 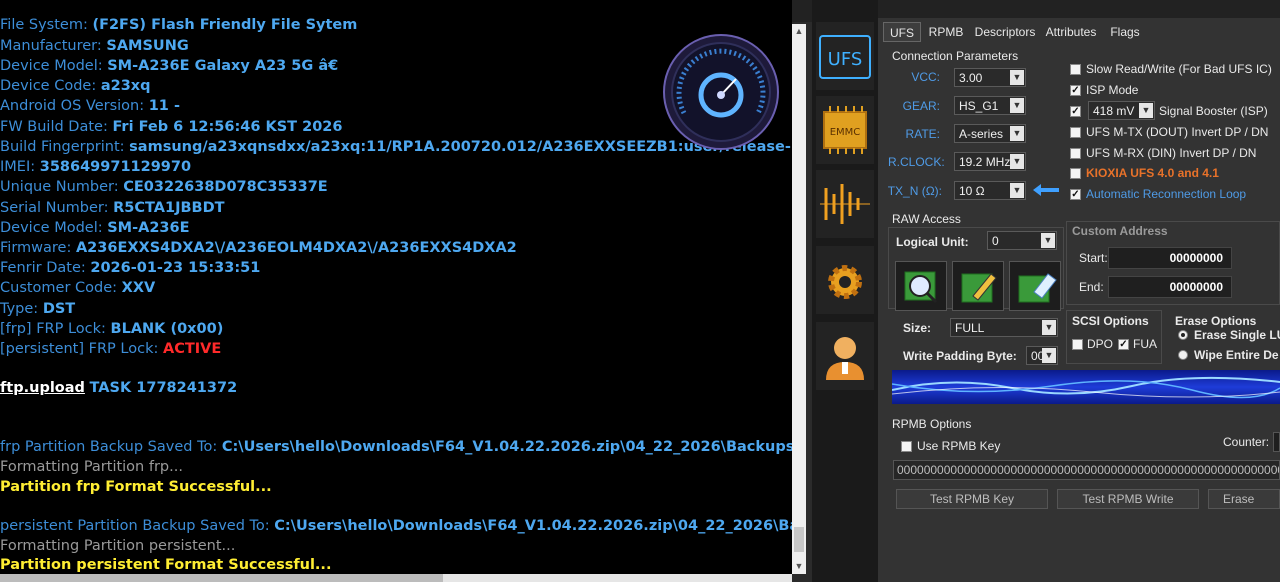 I want to click on mtx-invert-checkbox, so click(x=1075, y=132).